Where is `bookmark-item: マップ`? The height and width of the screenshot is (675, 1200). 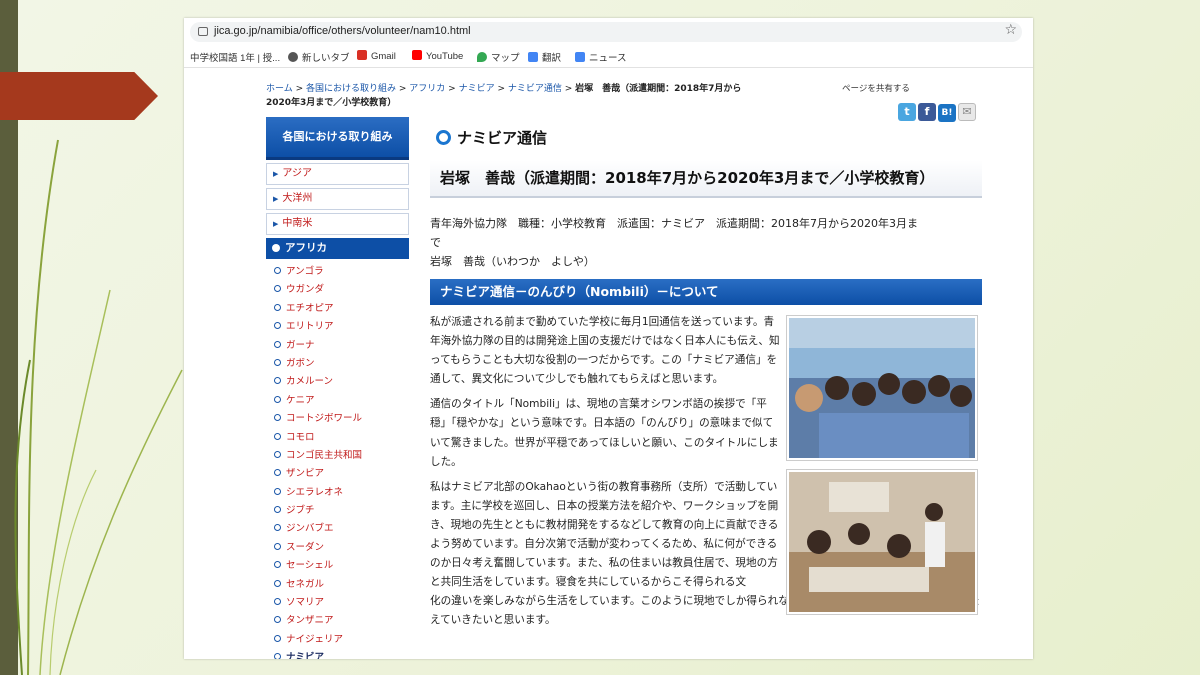
bookmark-item: マップ is located at coordinates (498, 57).